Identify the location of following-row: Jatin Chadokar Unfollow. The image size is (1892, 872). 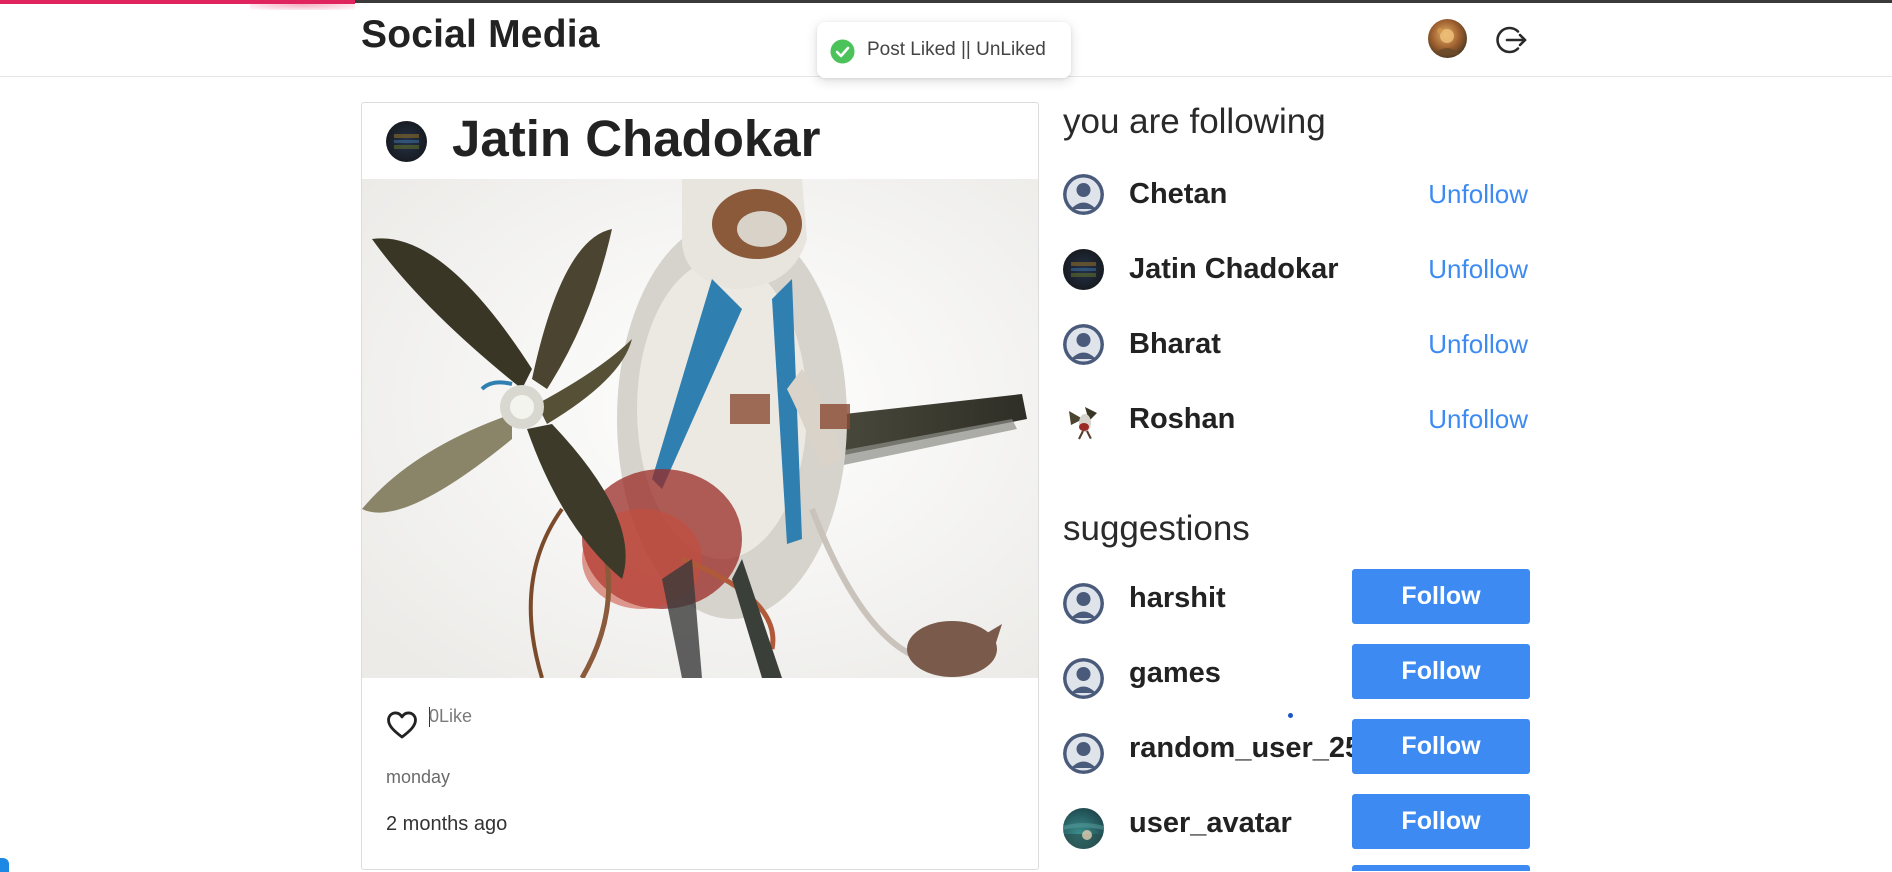
(1298, 271).